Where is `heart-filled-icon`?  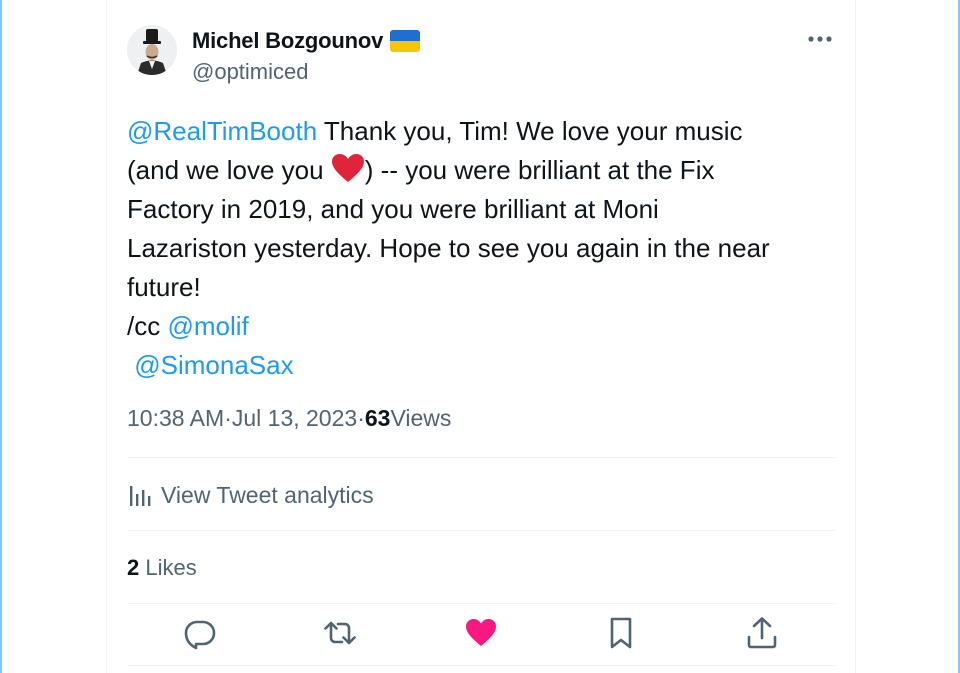 heart-filled-icon is located at coordinates (481, 632).